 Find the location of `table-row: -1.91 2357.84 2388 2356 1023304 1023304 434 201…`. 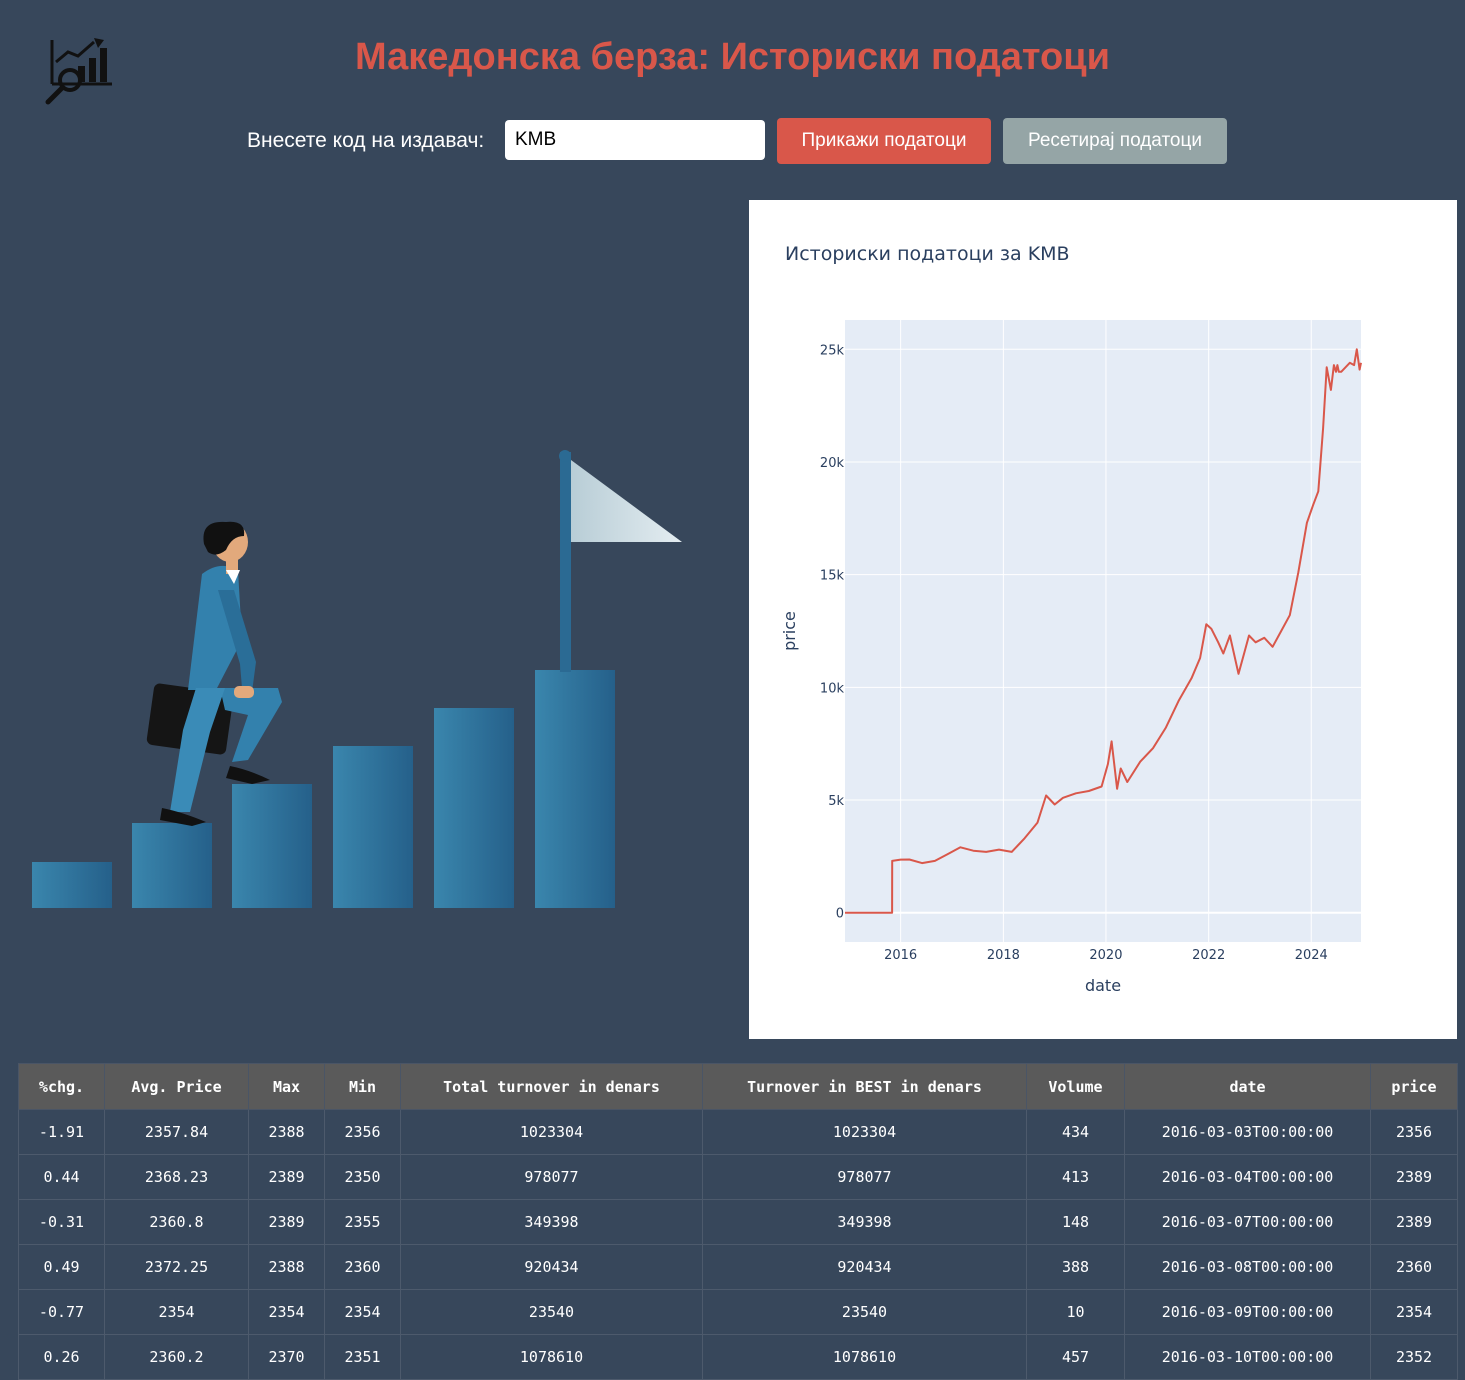

table-row: -1.91 2357.84 2388 2356 1023304 1023304 434 201… is located at coordinates (738, 1132).